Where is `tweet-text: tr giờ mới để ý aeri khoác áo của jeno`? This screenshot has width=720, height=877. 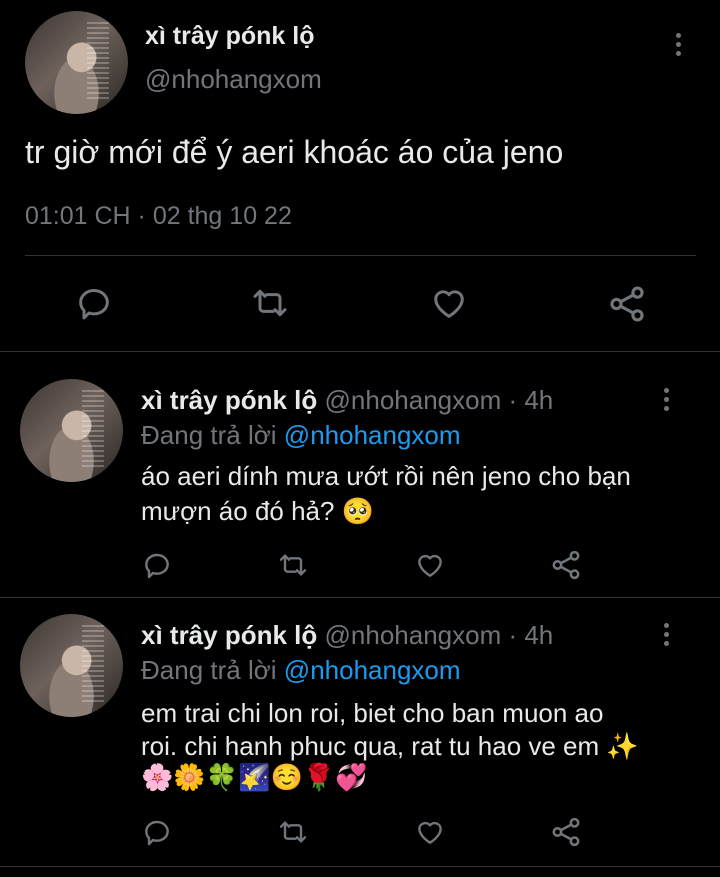
tweet-text: tr giờ mới để ý aeri khoác áo của jeno is located at coordinates (294, 152).